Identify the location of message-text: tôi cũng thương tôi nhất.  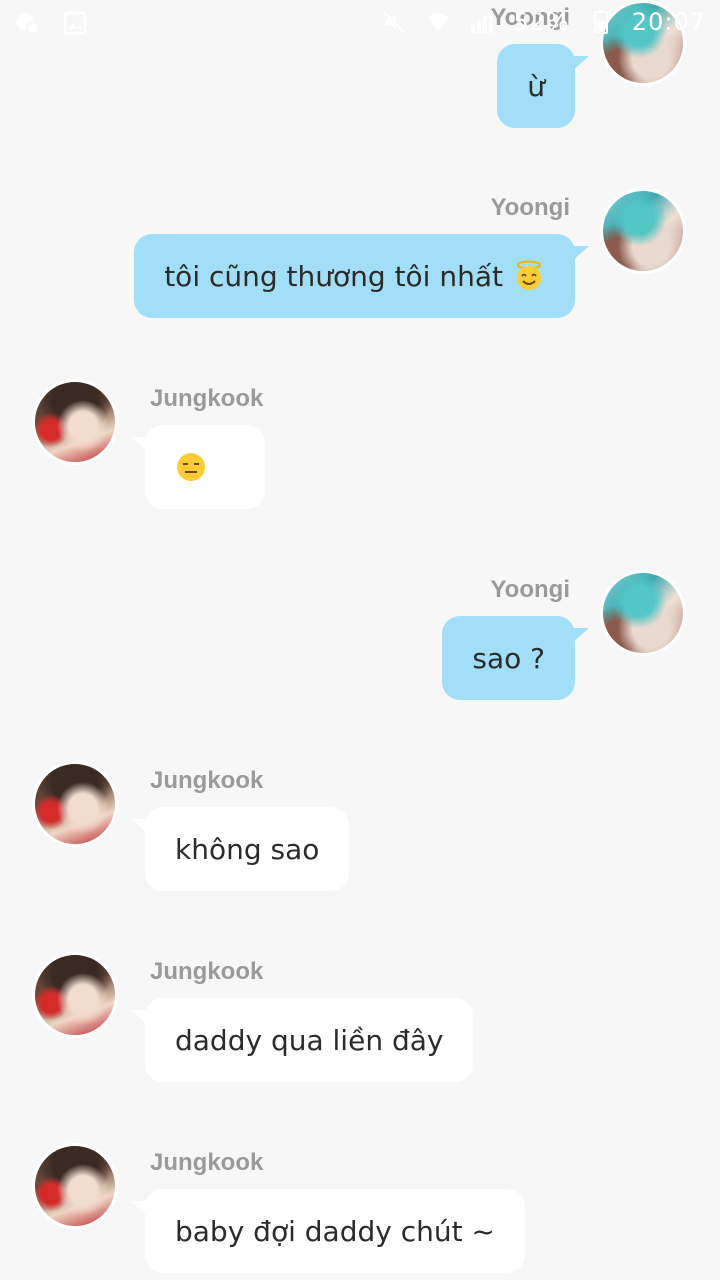
(333, 276).